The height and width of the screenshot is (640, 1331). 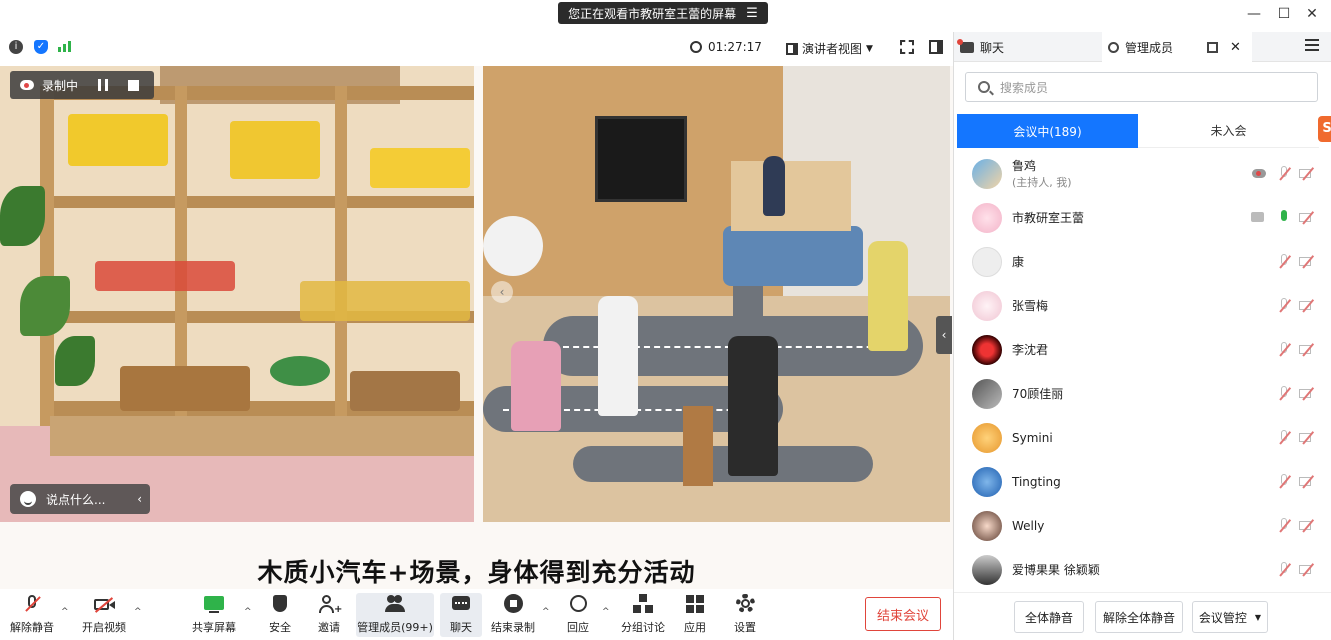 I want to click on maximize-icon: ☐, so click(x=1284, y=14).